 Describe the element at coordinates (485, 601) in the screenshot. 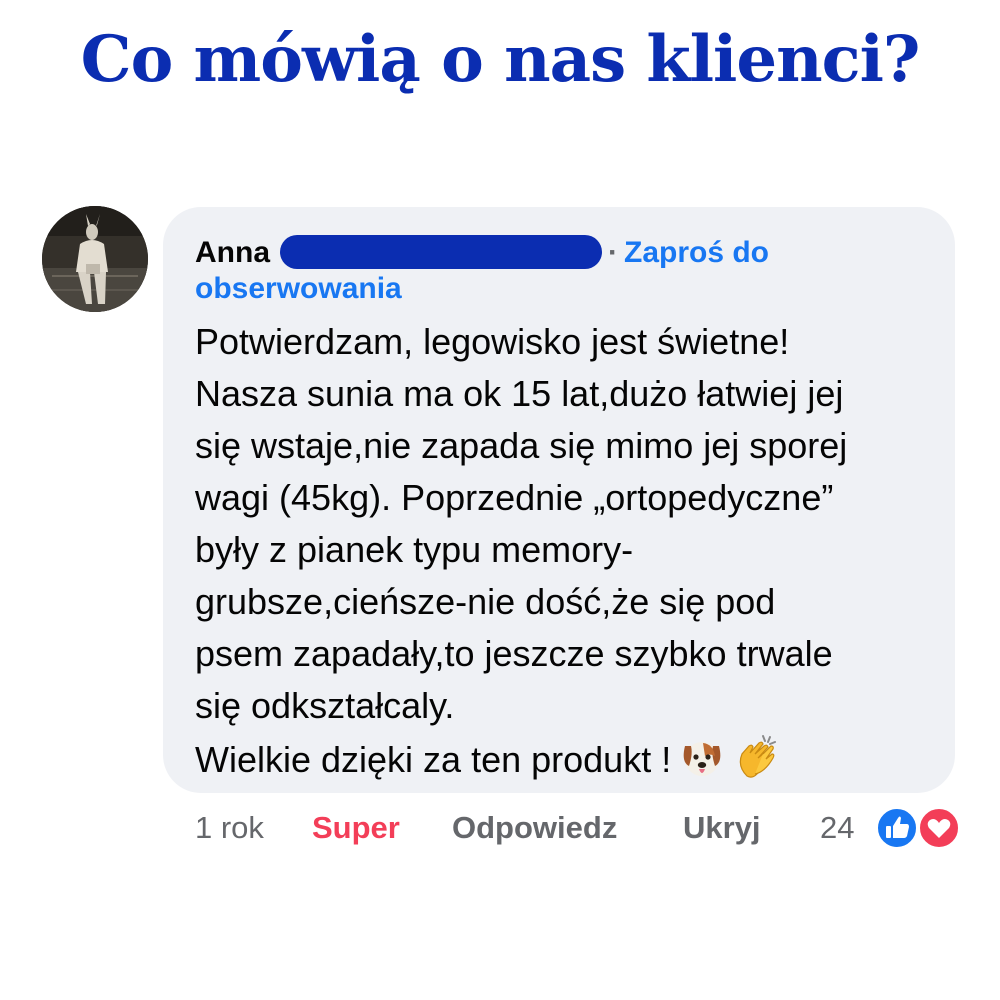

I see `comment-line: grubsze,cieńsze-nie dość,że się pod` at that location.